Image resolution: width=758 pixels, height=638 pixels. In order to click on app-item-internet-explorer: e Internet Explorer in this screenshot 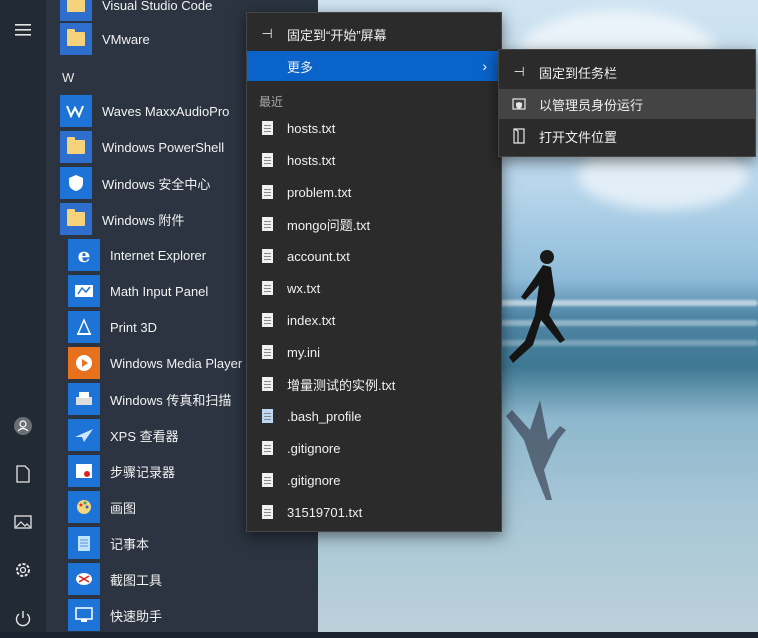, I will do `click(137, 255)`.